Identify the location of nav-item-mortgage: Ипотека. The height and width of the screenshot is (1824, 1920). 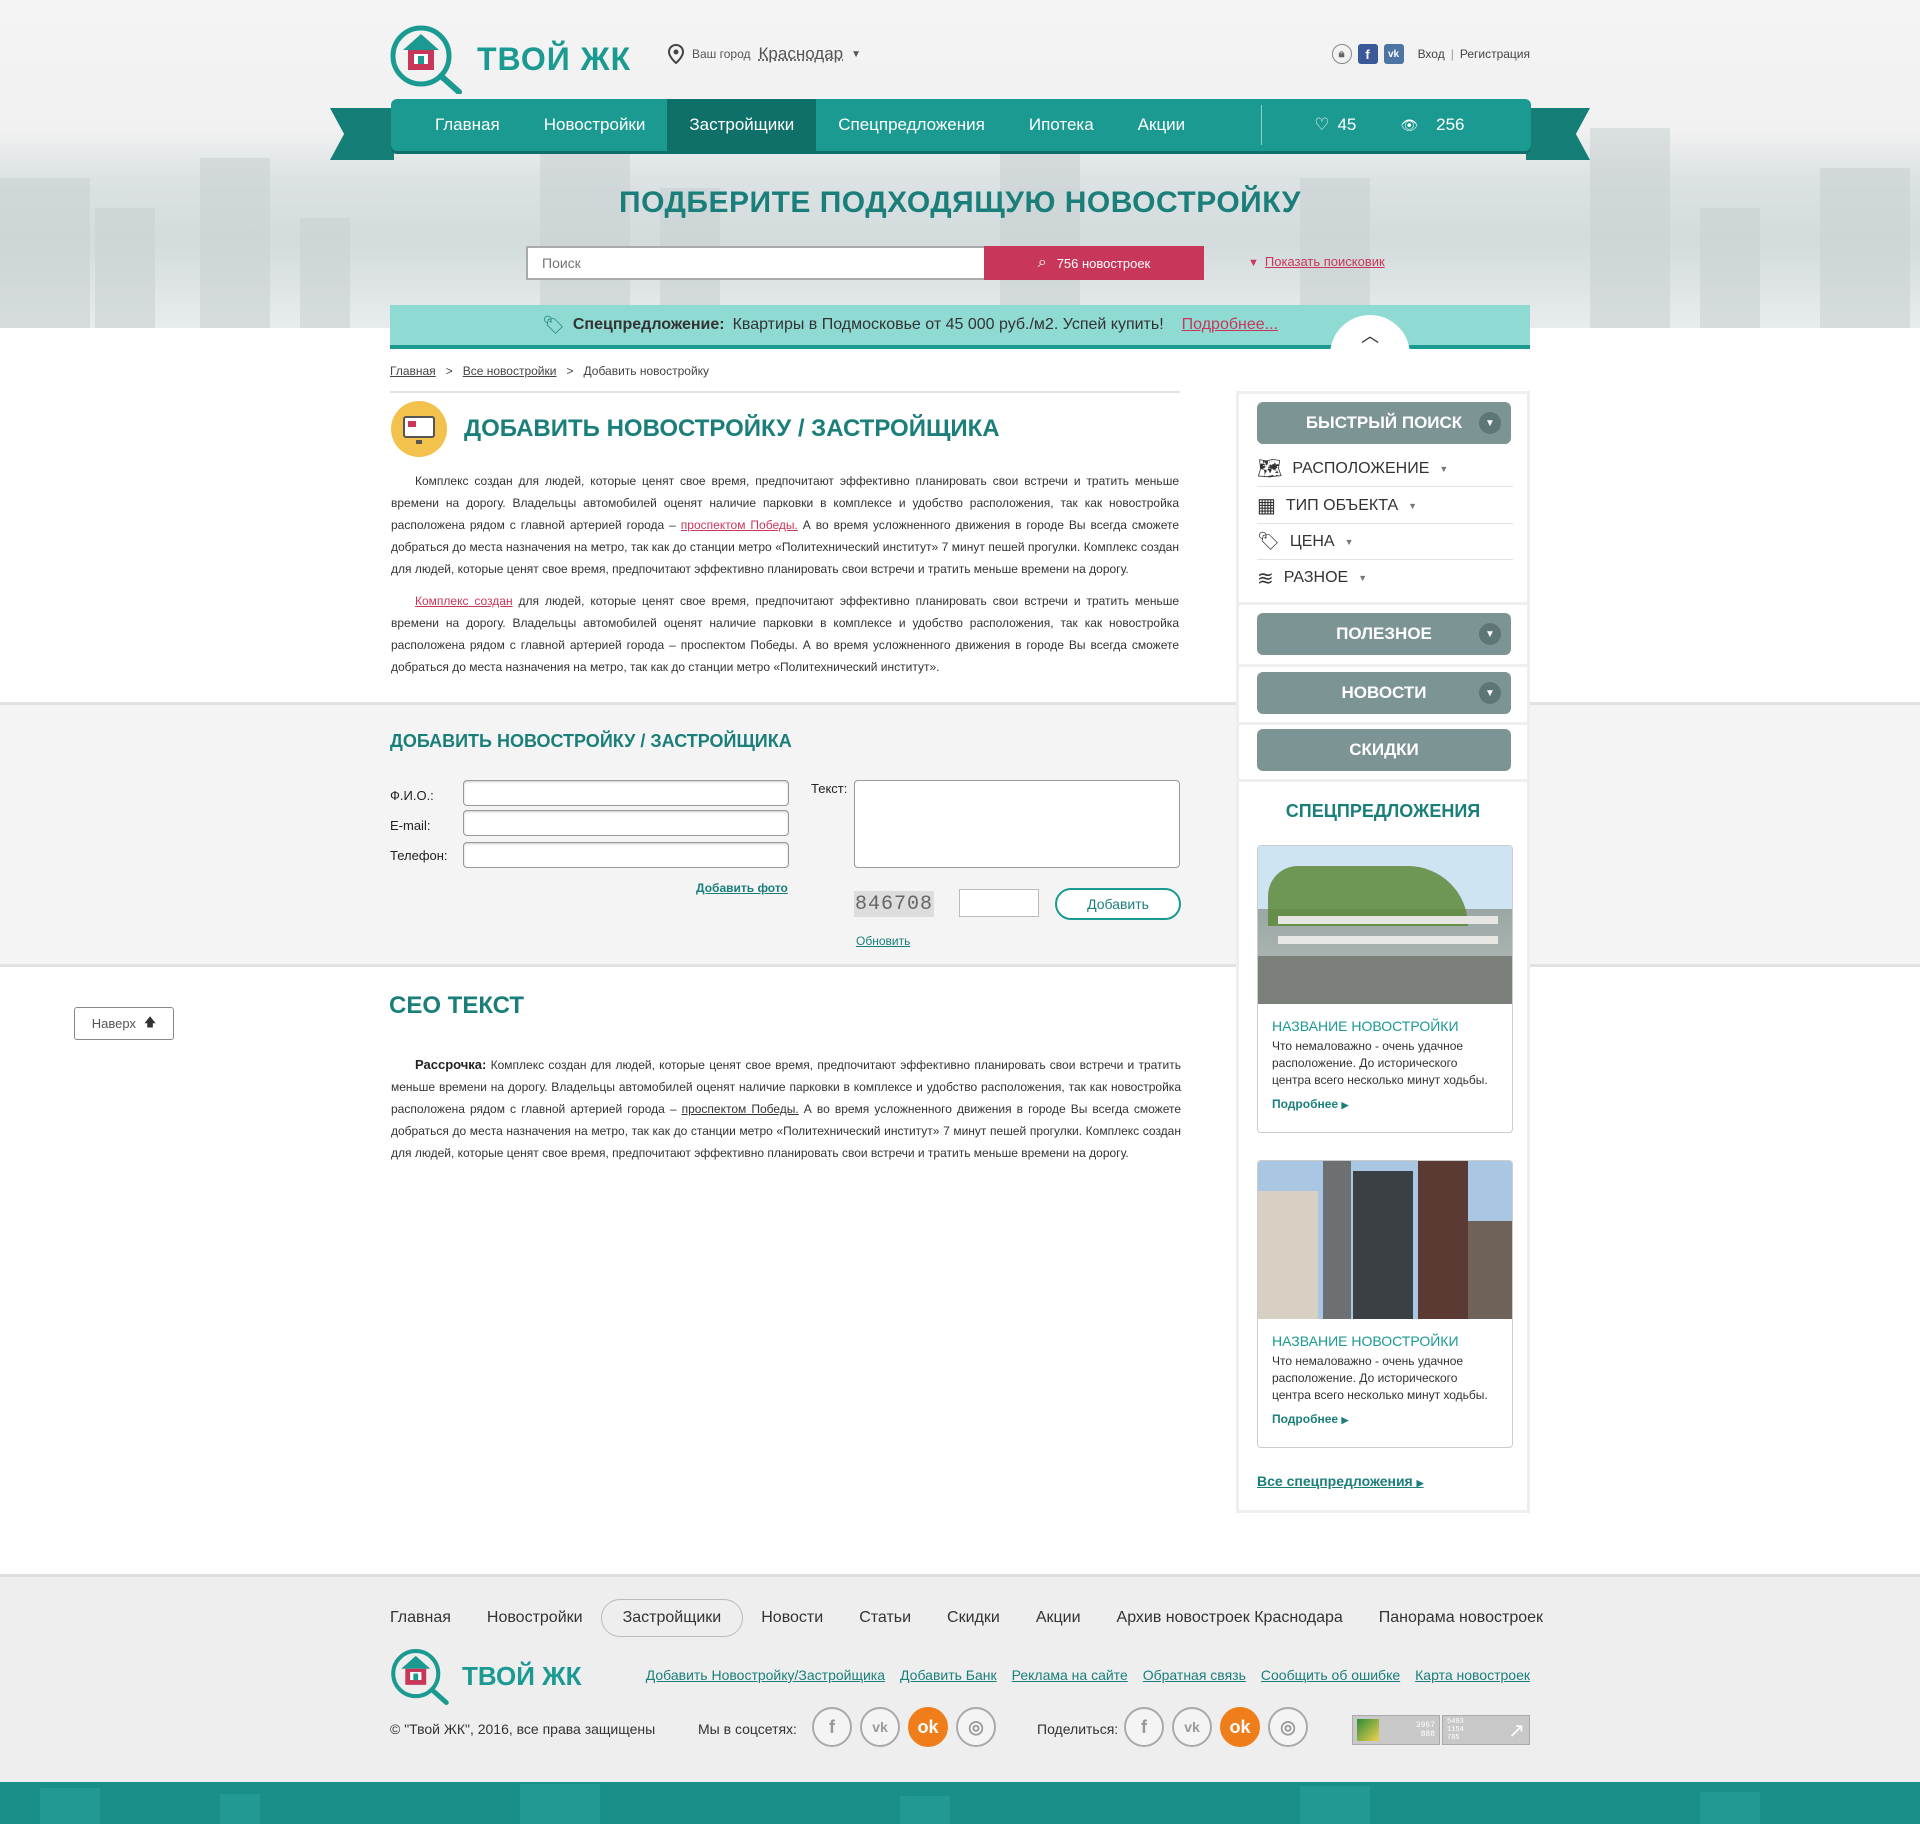
(1061, 125).